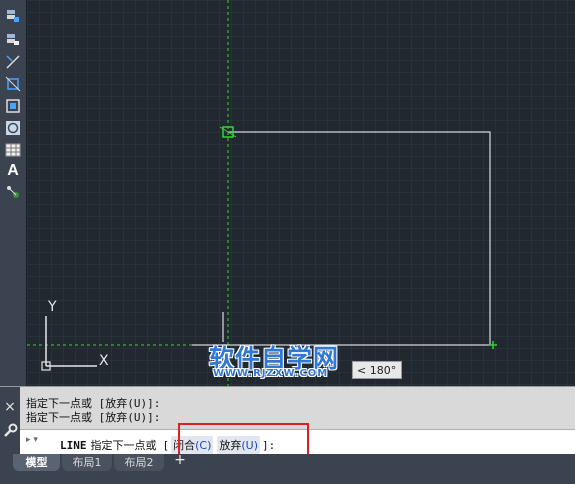  What do you see at coordinates (52, 307) in the screenshot?
I see `svg-text: Y` at bounding box center [52, 307].